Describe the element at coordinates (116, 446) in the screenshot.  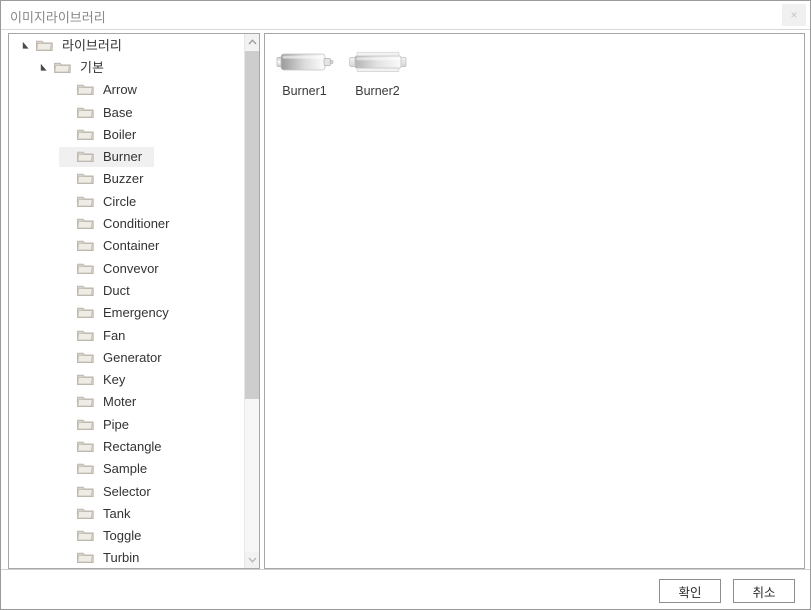
I see `tree-item-hit-area: Rectangle` at that location.